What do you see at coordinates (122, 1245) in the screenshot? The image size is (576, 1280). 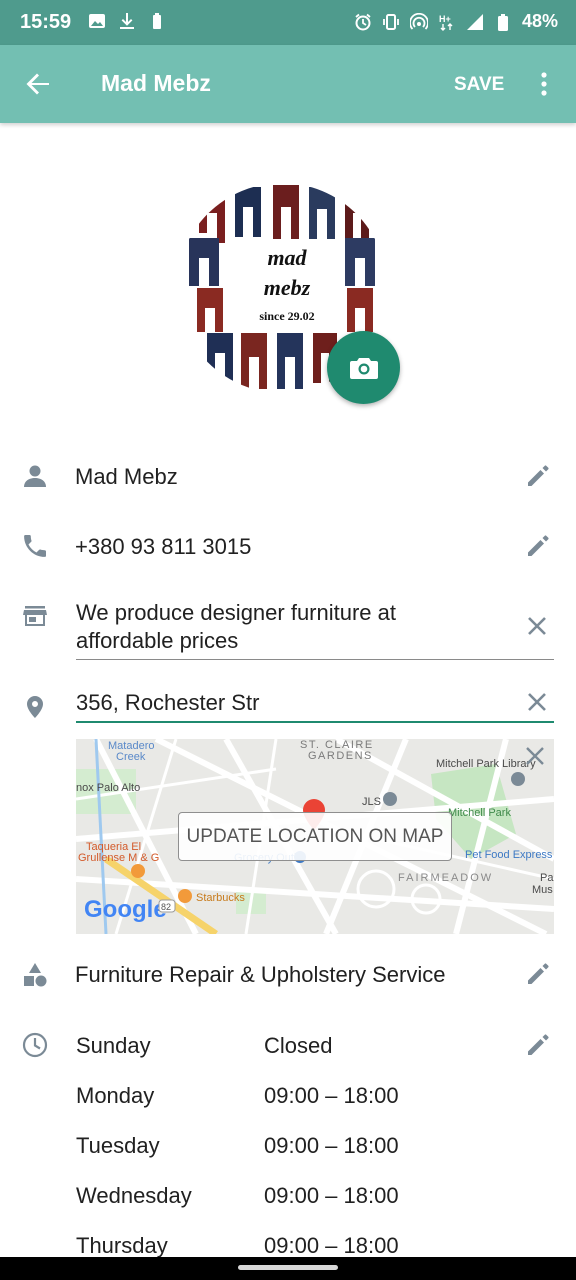 I see `hours-day-thursday: Thursday` at bounding box center [122, 1245].